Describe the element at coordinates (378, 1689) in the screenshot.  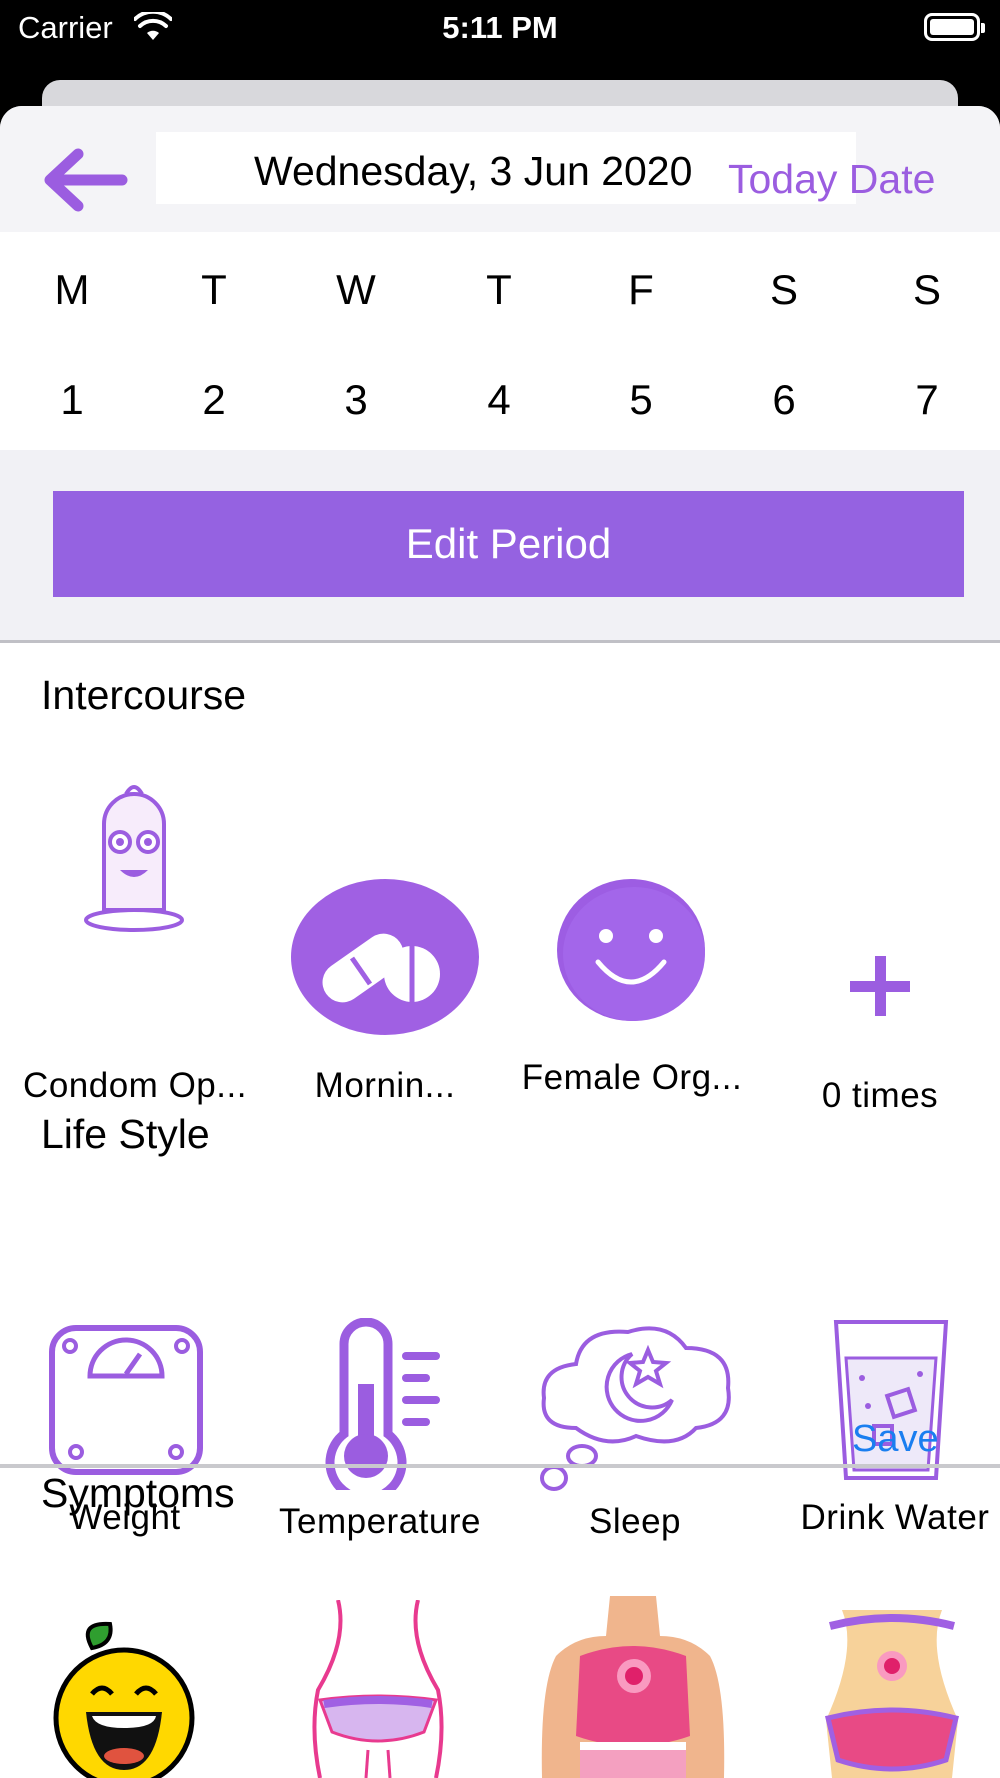
I see `body-waist-icon` at that location.